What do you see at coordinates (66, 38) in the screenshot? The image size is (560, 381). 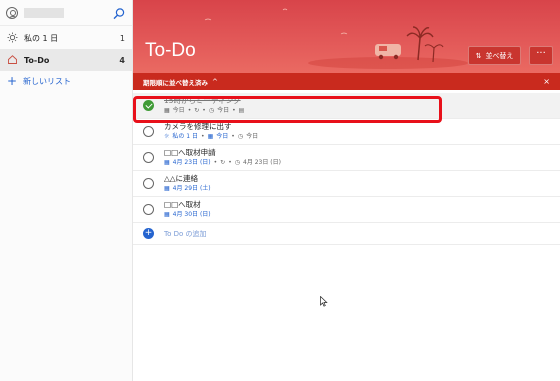 I see `sidebar-item-my-day: 私の 1 日 1` at bounding box center [66, 38].